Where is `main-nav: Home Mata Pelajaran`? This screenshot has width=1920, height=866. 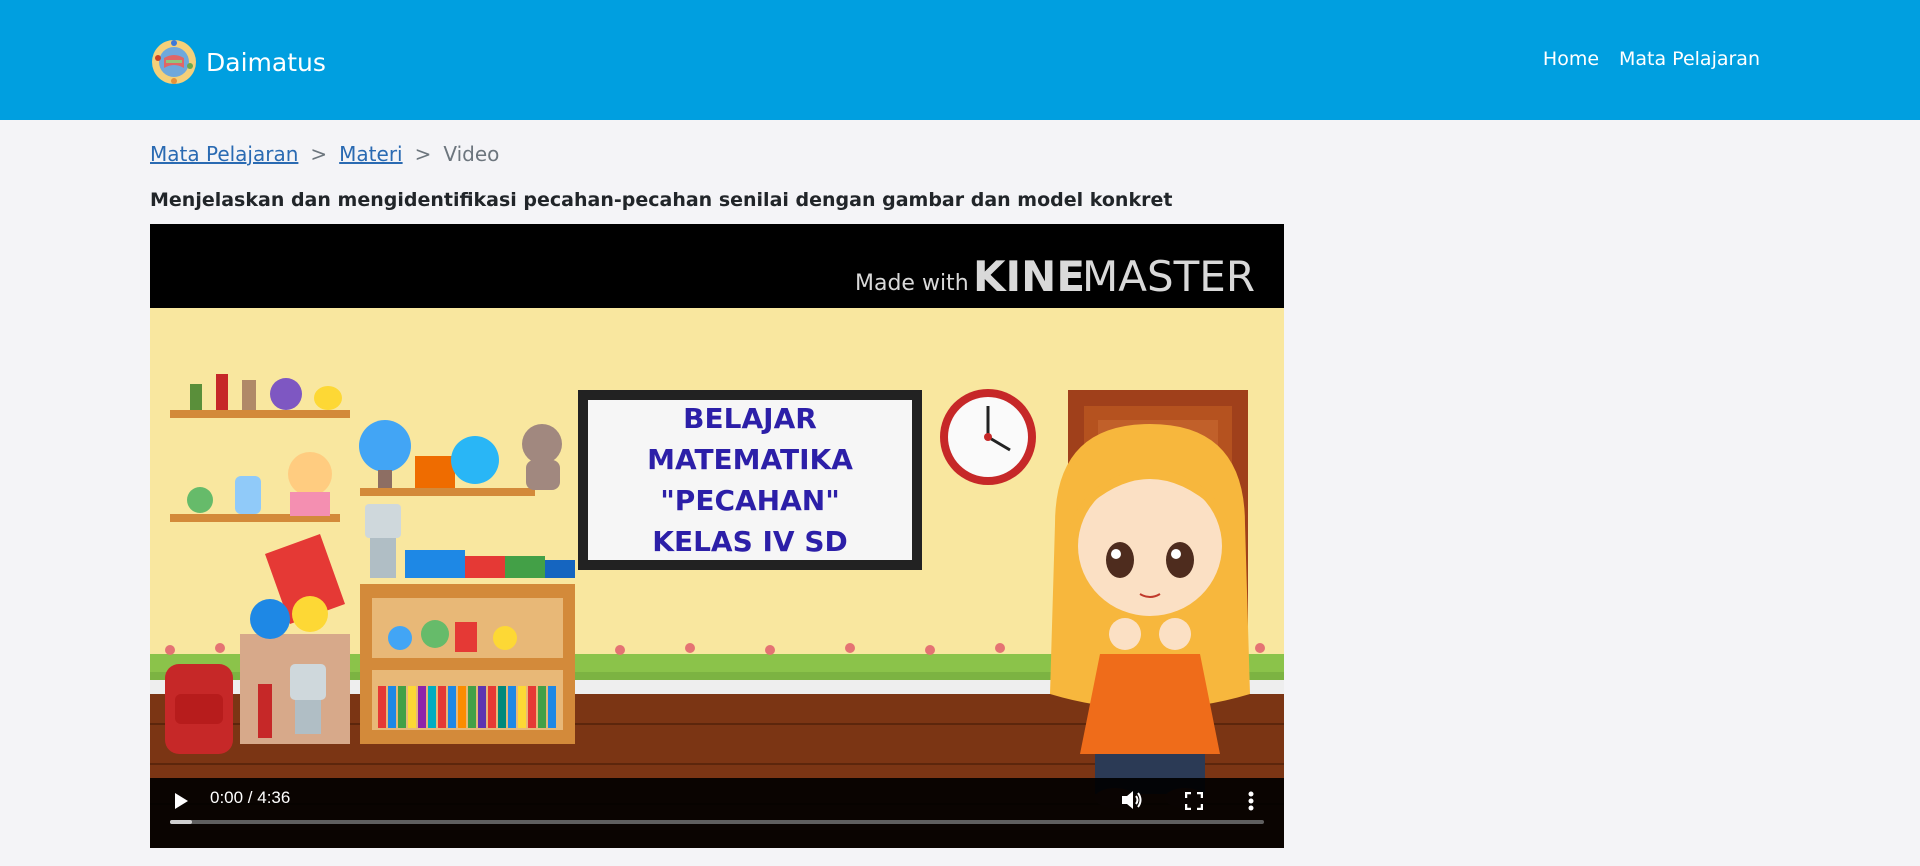 main-nav: Home Mata Pelajaran is located at coordinates (1651, 59).